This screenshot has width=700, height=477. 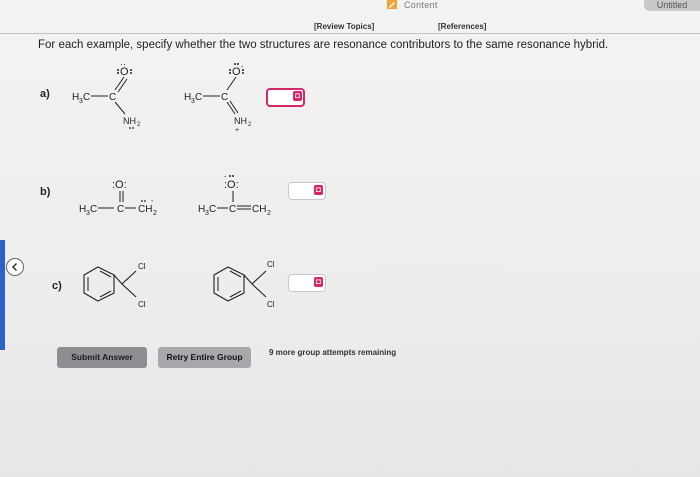 I want to click on references-link: [References], so click(x=462, y=26).